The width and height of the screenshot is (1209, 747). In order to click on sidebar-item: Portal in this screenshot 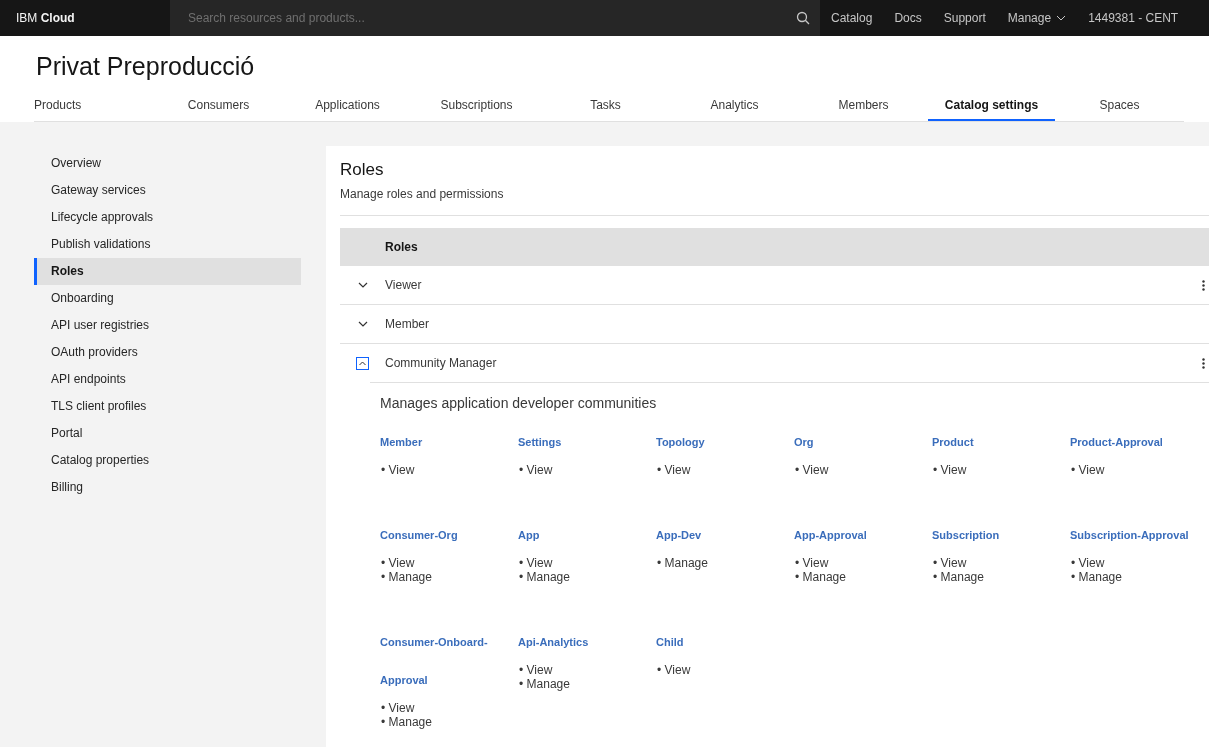, I will do `click(167, 433)`.